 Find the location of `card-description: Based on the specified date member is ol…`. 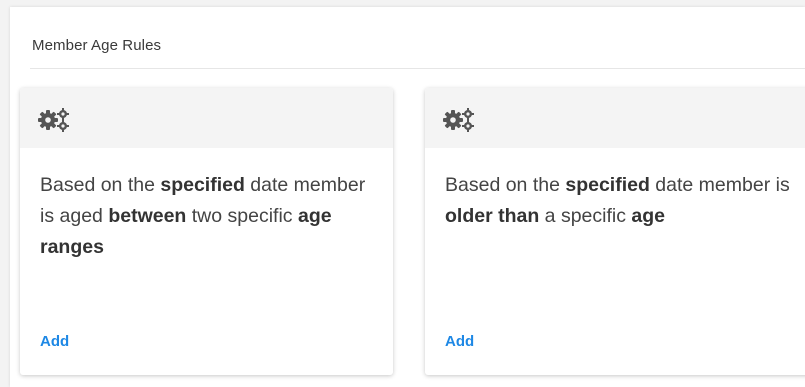

card-description: Based on the specified date member is ol… is located at coordinates (617, 200).